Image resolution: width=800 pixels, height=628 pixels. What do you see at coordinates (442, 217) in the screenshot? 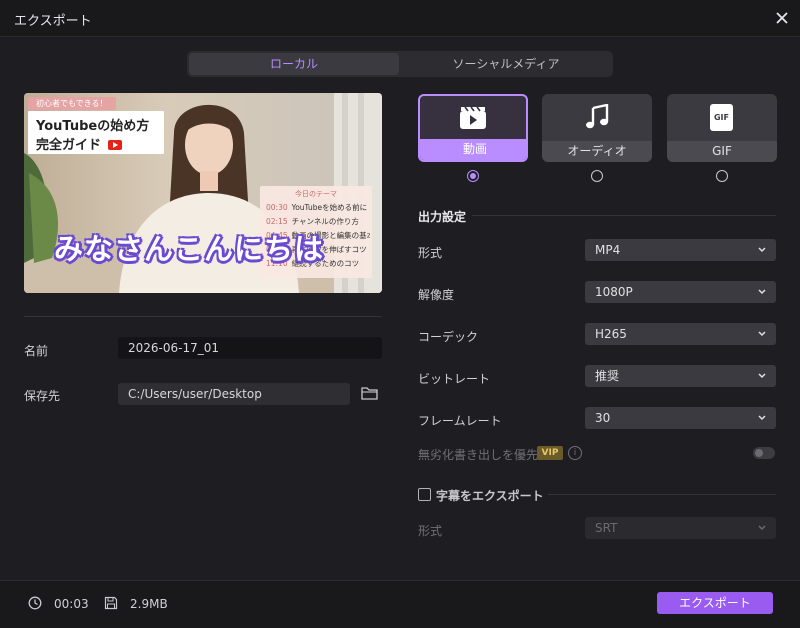
I see `output-settings-title: 出力設定` at bounding box center [442, 217].